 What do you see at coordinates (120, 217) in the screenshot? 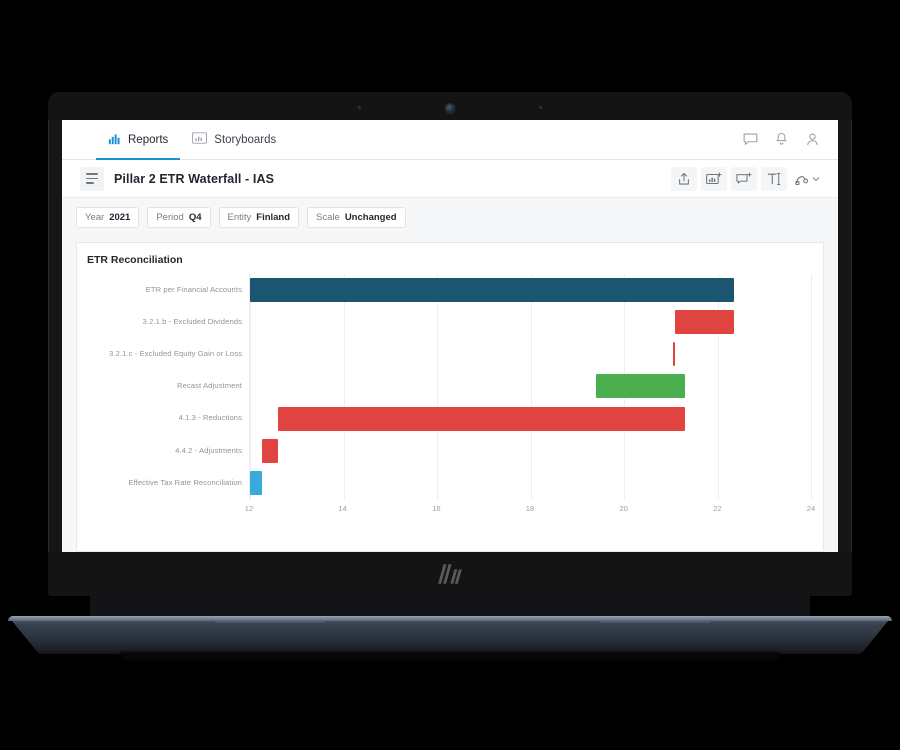
I see `filter-value-year: 2021` at bounding box center [120, 217].